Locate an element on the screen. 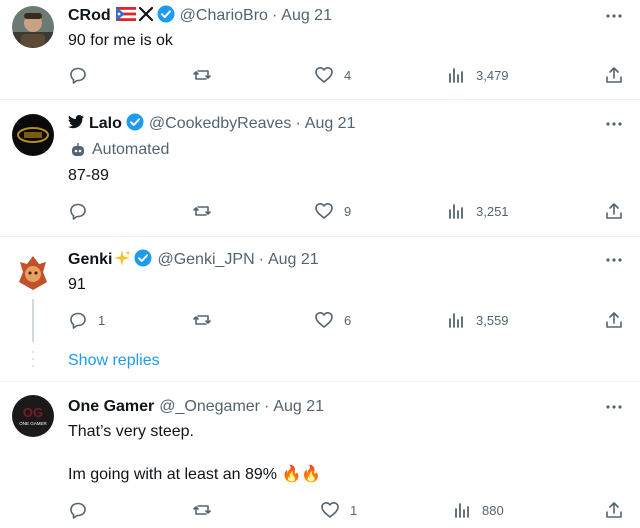  like-count: 6 is located at coordinates (348, 320).